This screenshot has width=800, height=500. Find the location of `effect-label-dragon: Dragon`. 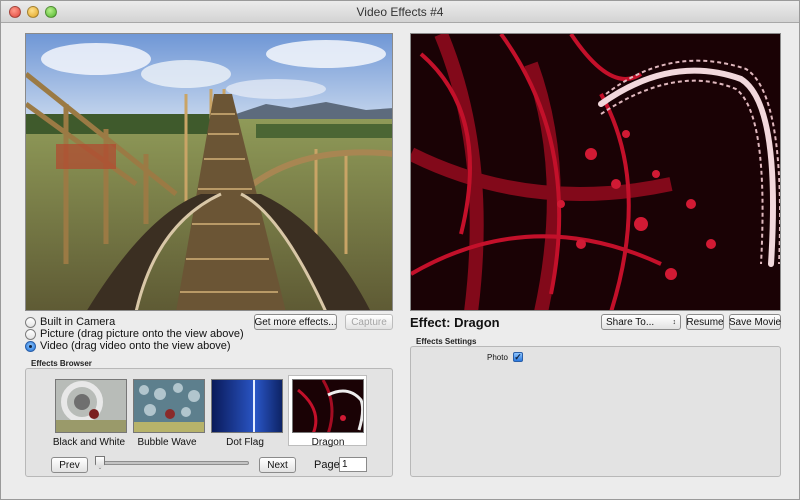

effect-label-dragon: Dragon is located at coordinates (328, 442).